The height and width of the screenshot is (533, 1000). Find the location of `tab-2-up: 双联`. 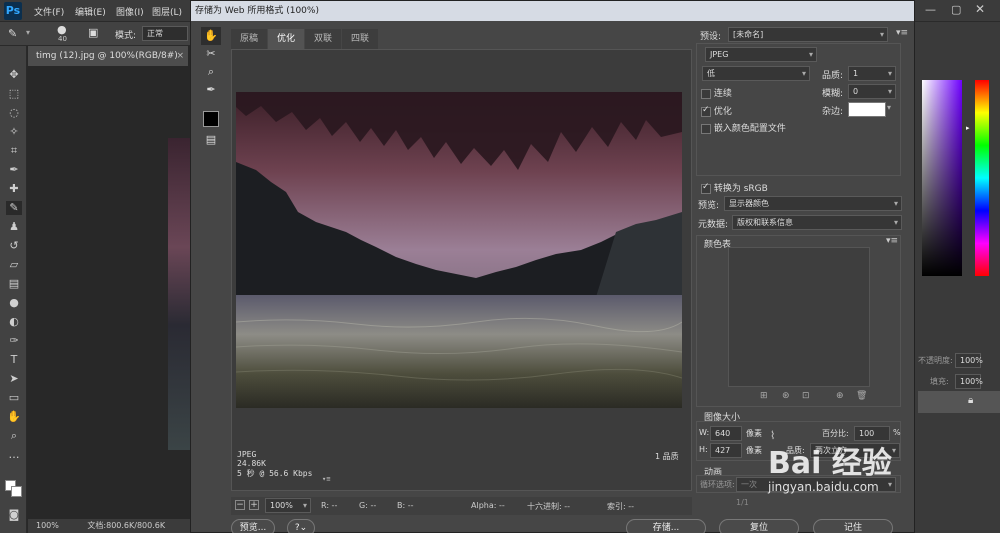

tab-2-up: 双联 is located at coordinates (323, 39).